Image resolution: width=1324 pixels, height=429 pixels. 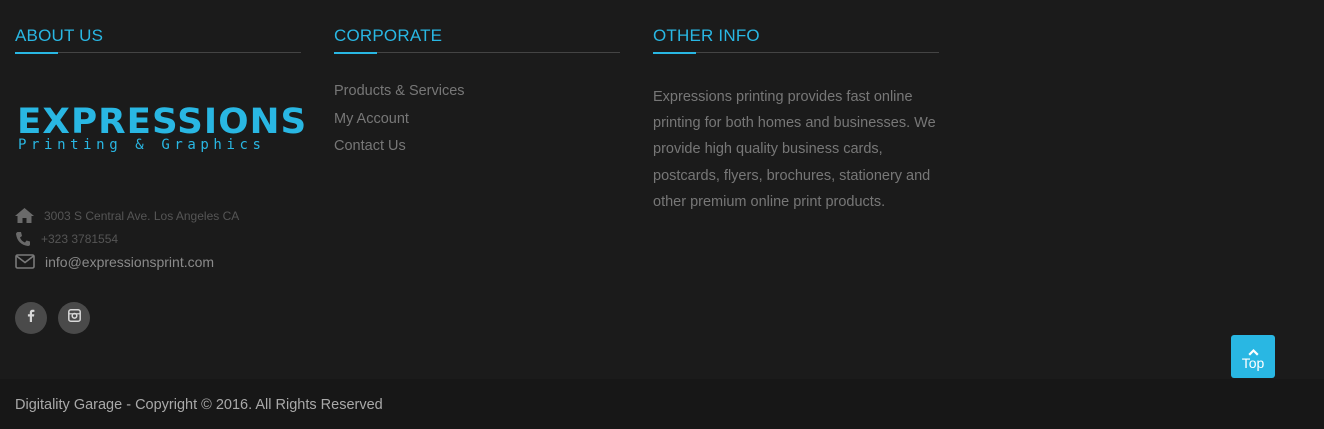 What do you see at coordinates (477, 53) in the screenshot?
I see `corporate-divider` at bounding box center [477, 53].